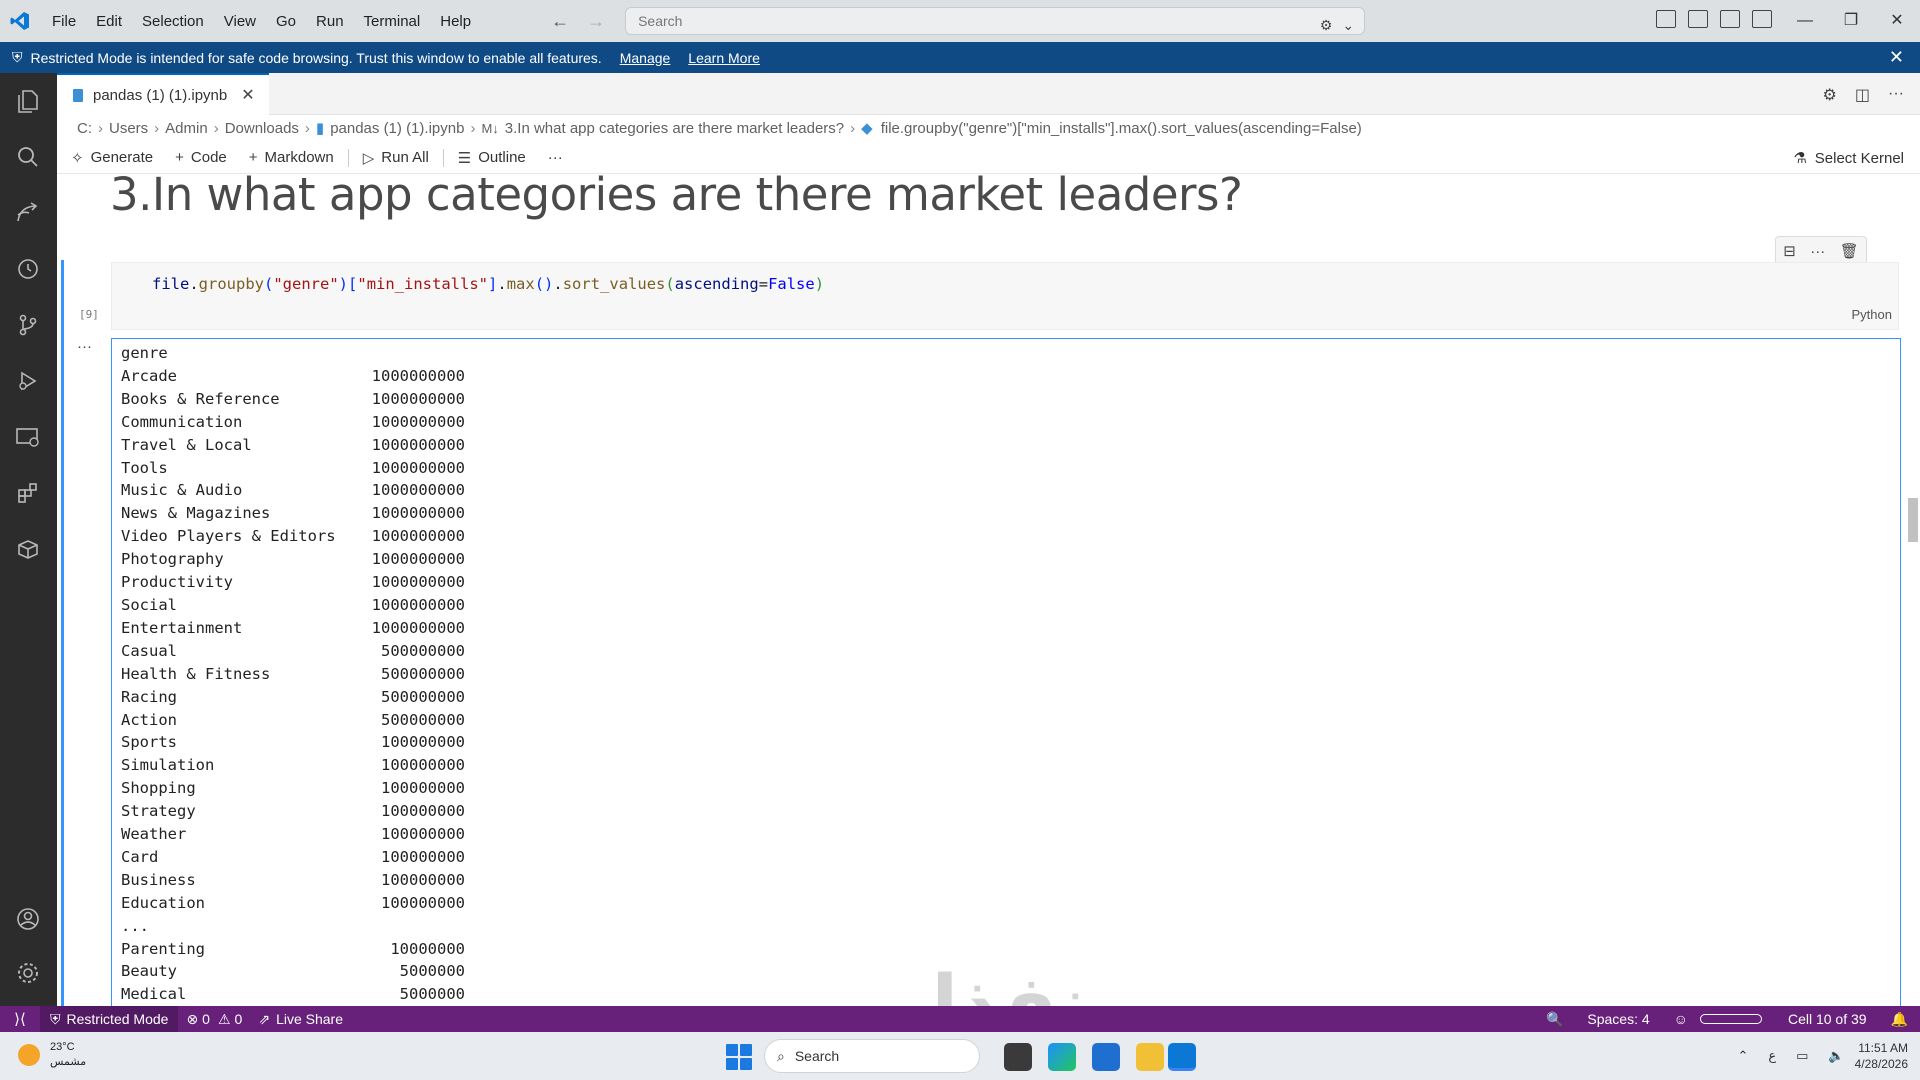 The image size is (1920, 1080). What do you see at coordinates (214, 1019) in the screenshot?
I see `problems-status: ⊗ 0 ⚠ 0` at bounding box center [214, 1019].